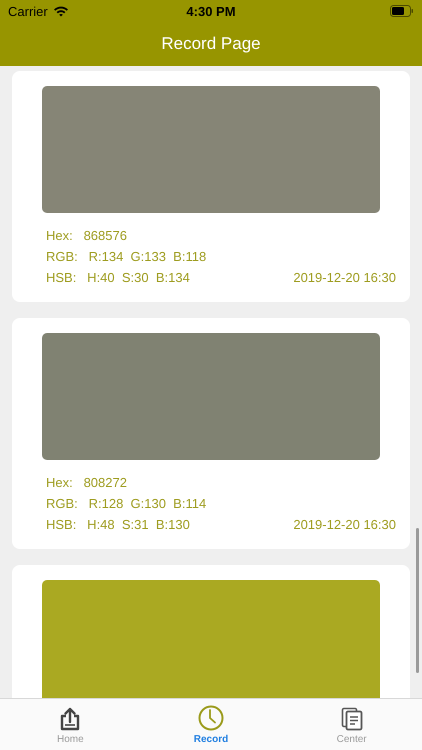  I want to click on status-time: 4:30 PM, so click(211, 11).